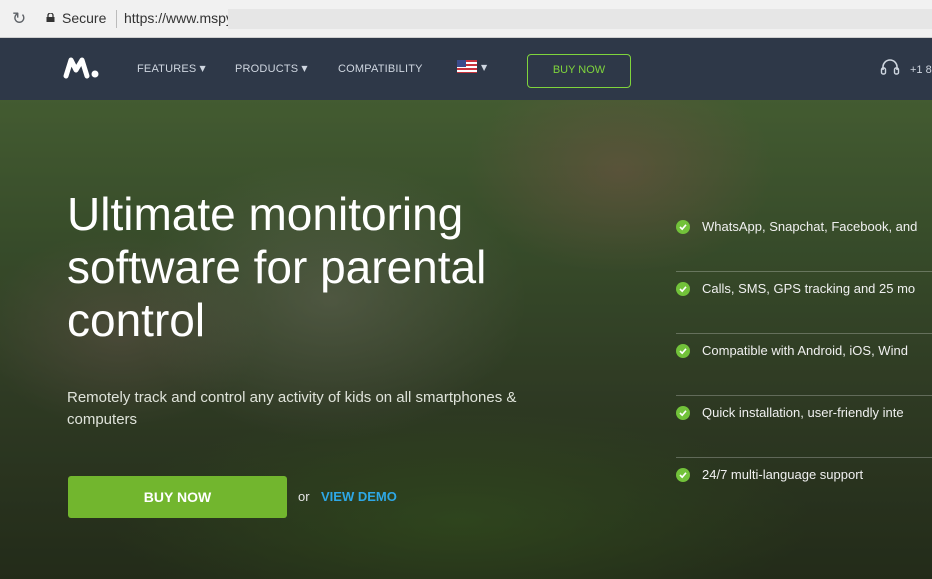  I want to click on feature-item: Calls, SMS, GPS tracking and 25 mo, so click(804, 303).